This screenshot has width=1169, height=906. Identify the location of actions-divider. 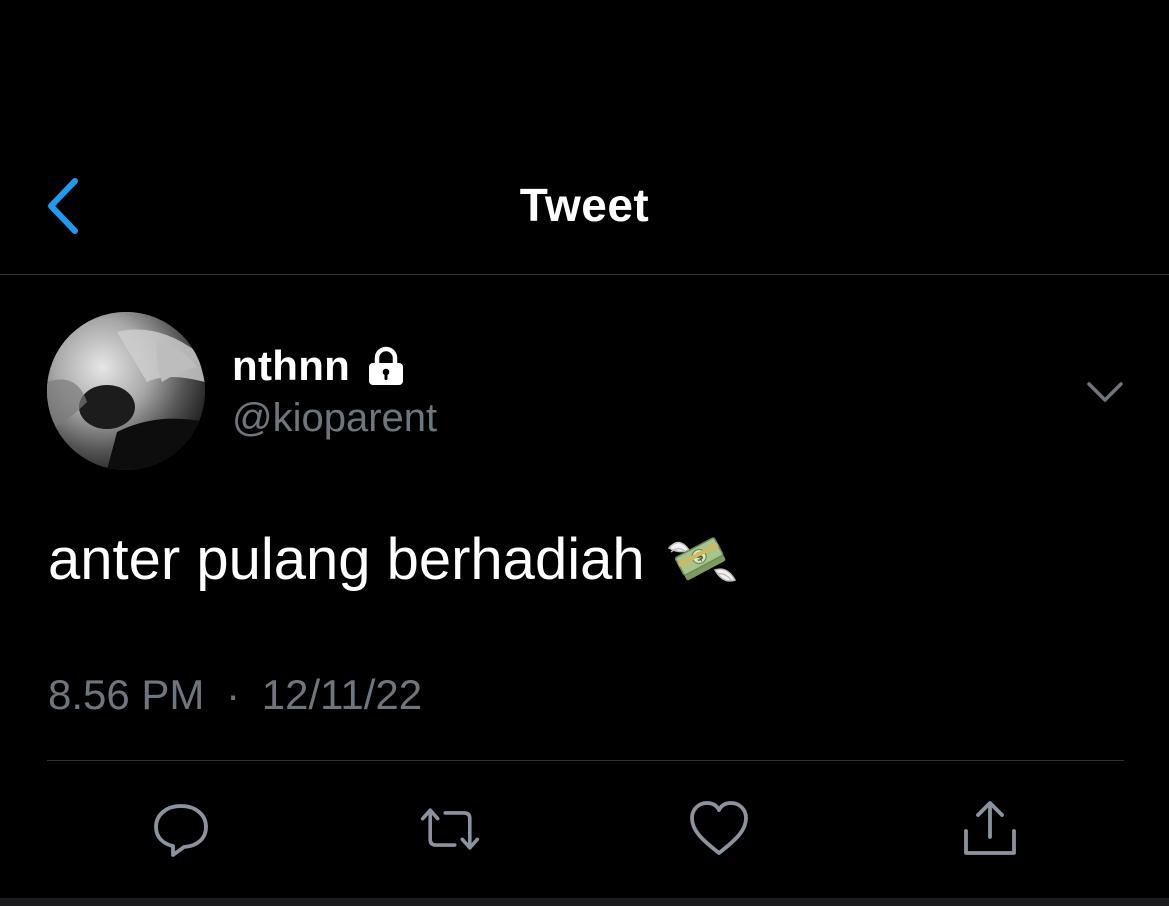
(585, 760).